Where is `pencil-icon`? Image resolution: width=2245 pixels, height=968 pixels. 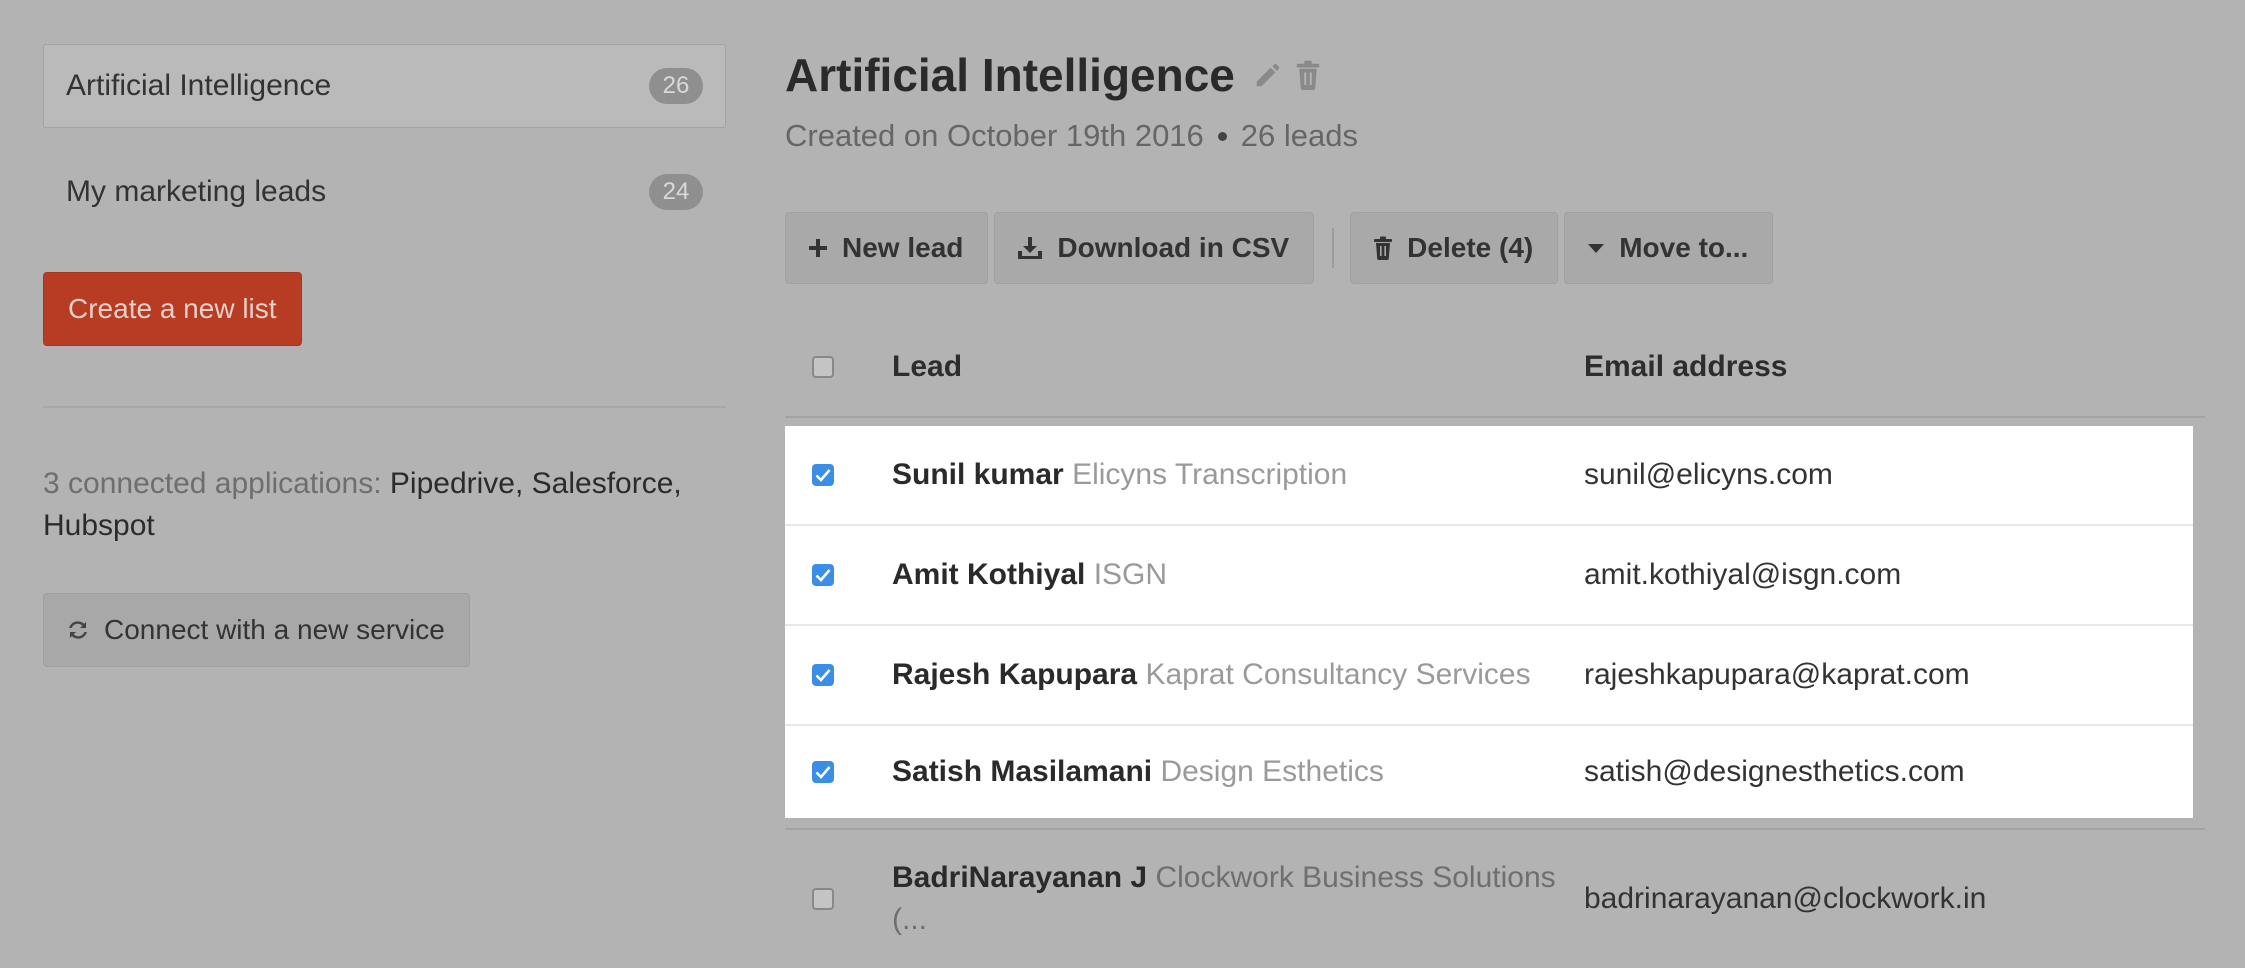
pencil-icon is located at coordinates (1268, 75).